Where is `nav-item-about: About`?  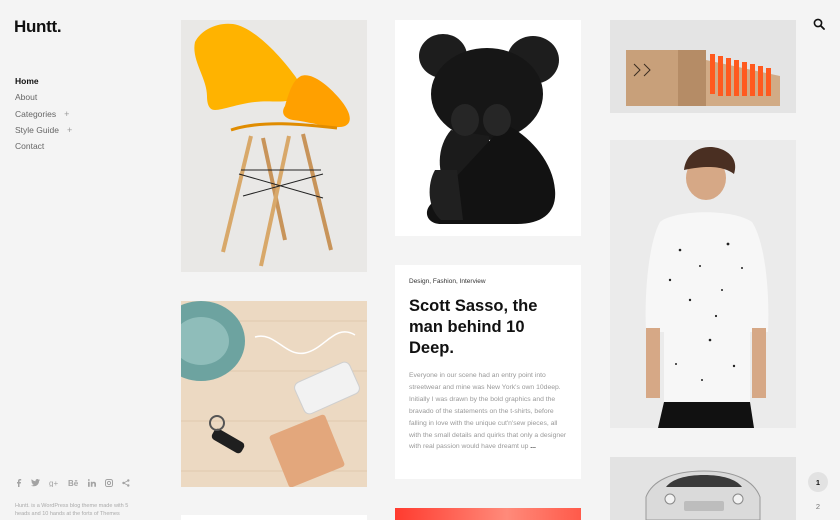 nav-item-about: About is located at coordinates (43, 97).